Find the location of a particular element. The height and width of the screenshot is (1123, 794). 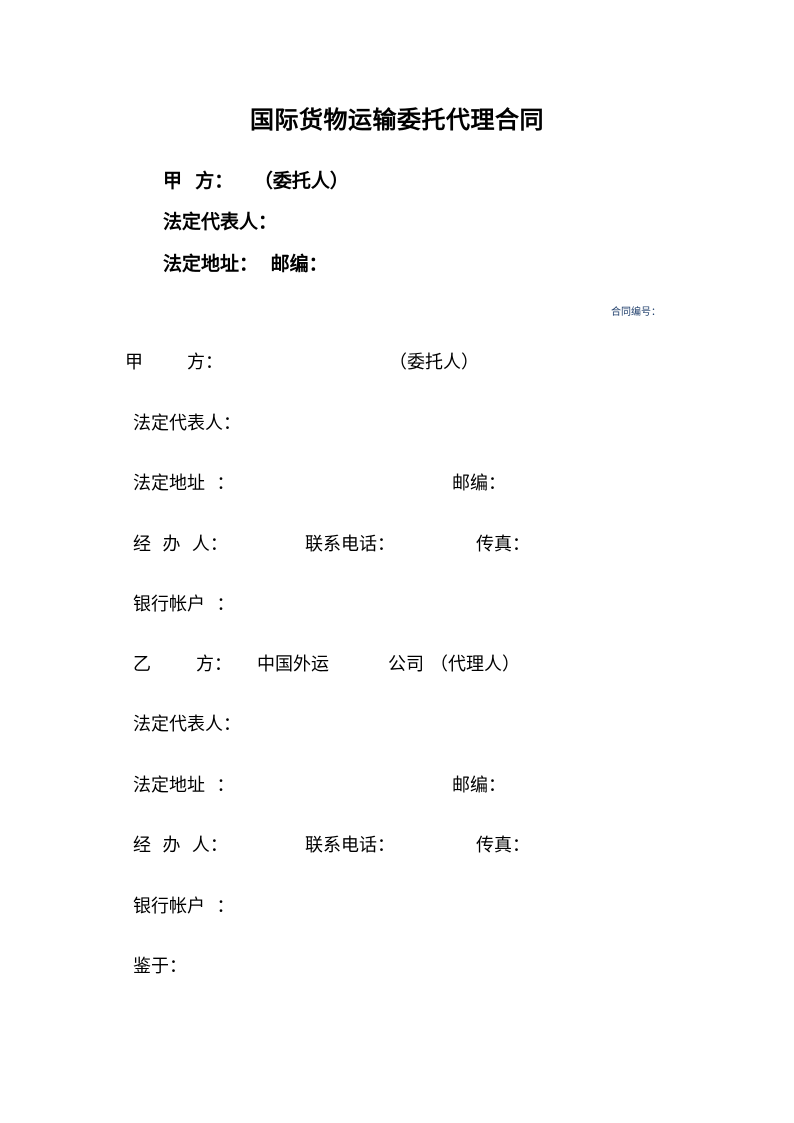

party-b-handler: 经 办 人： is located at coordinates (180, 845).